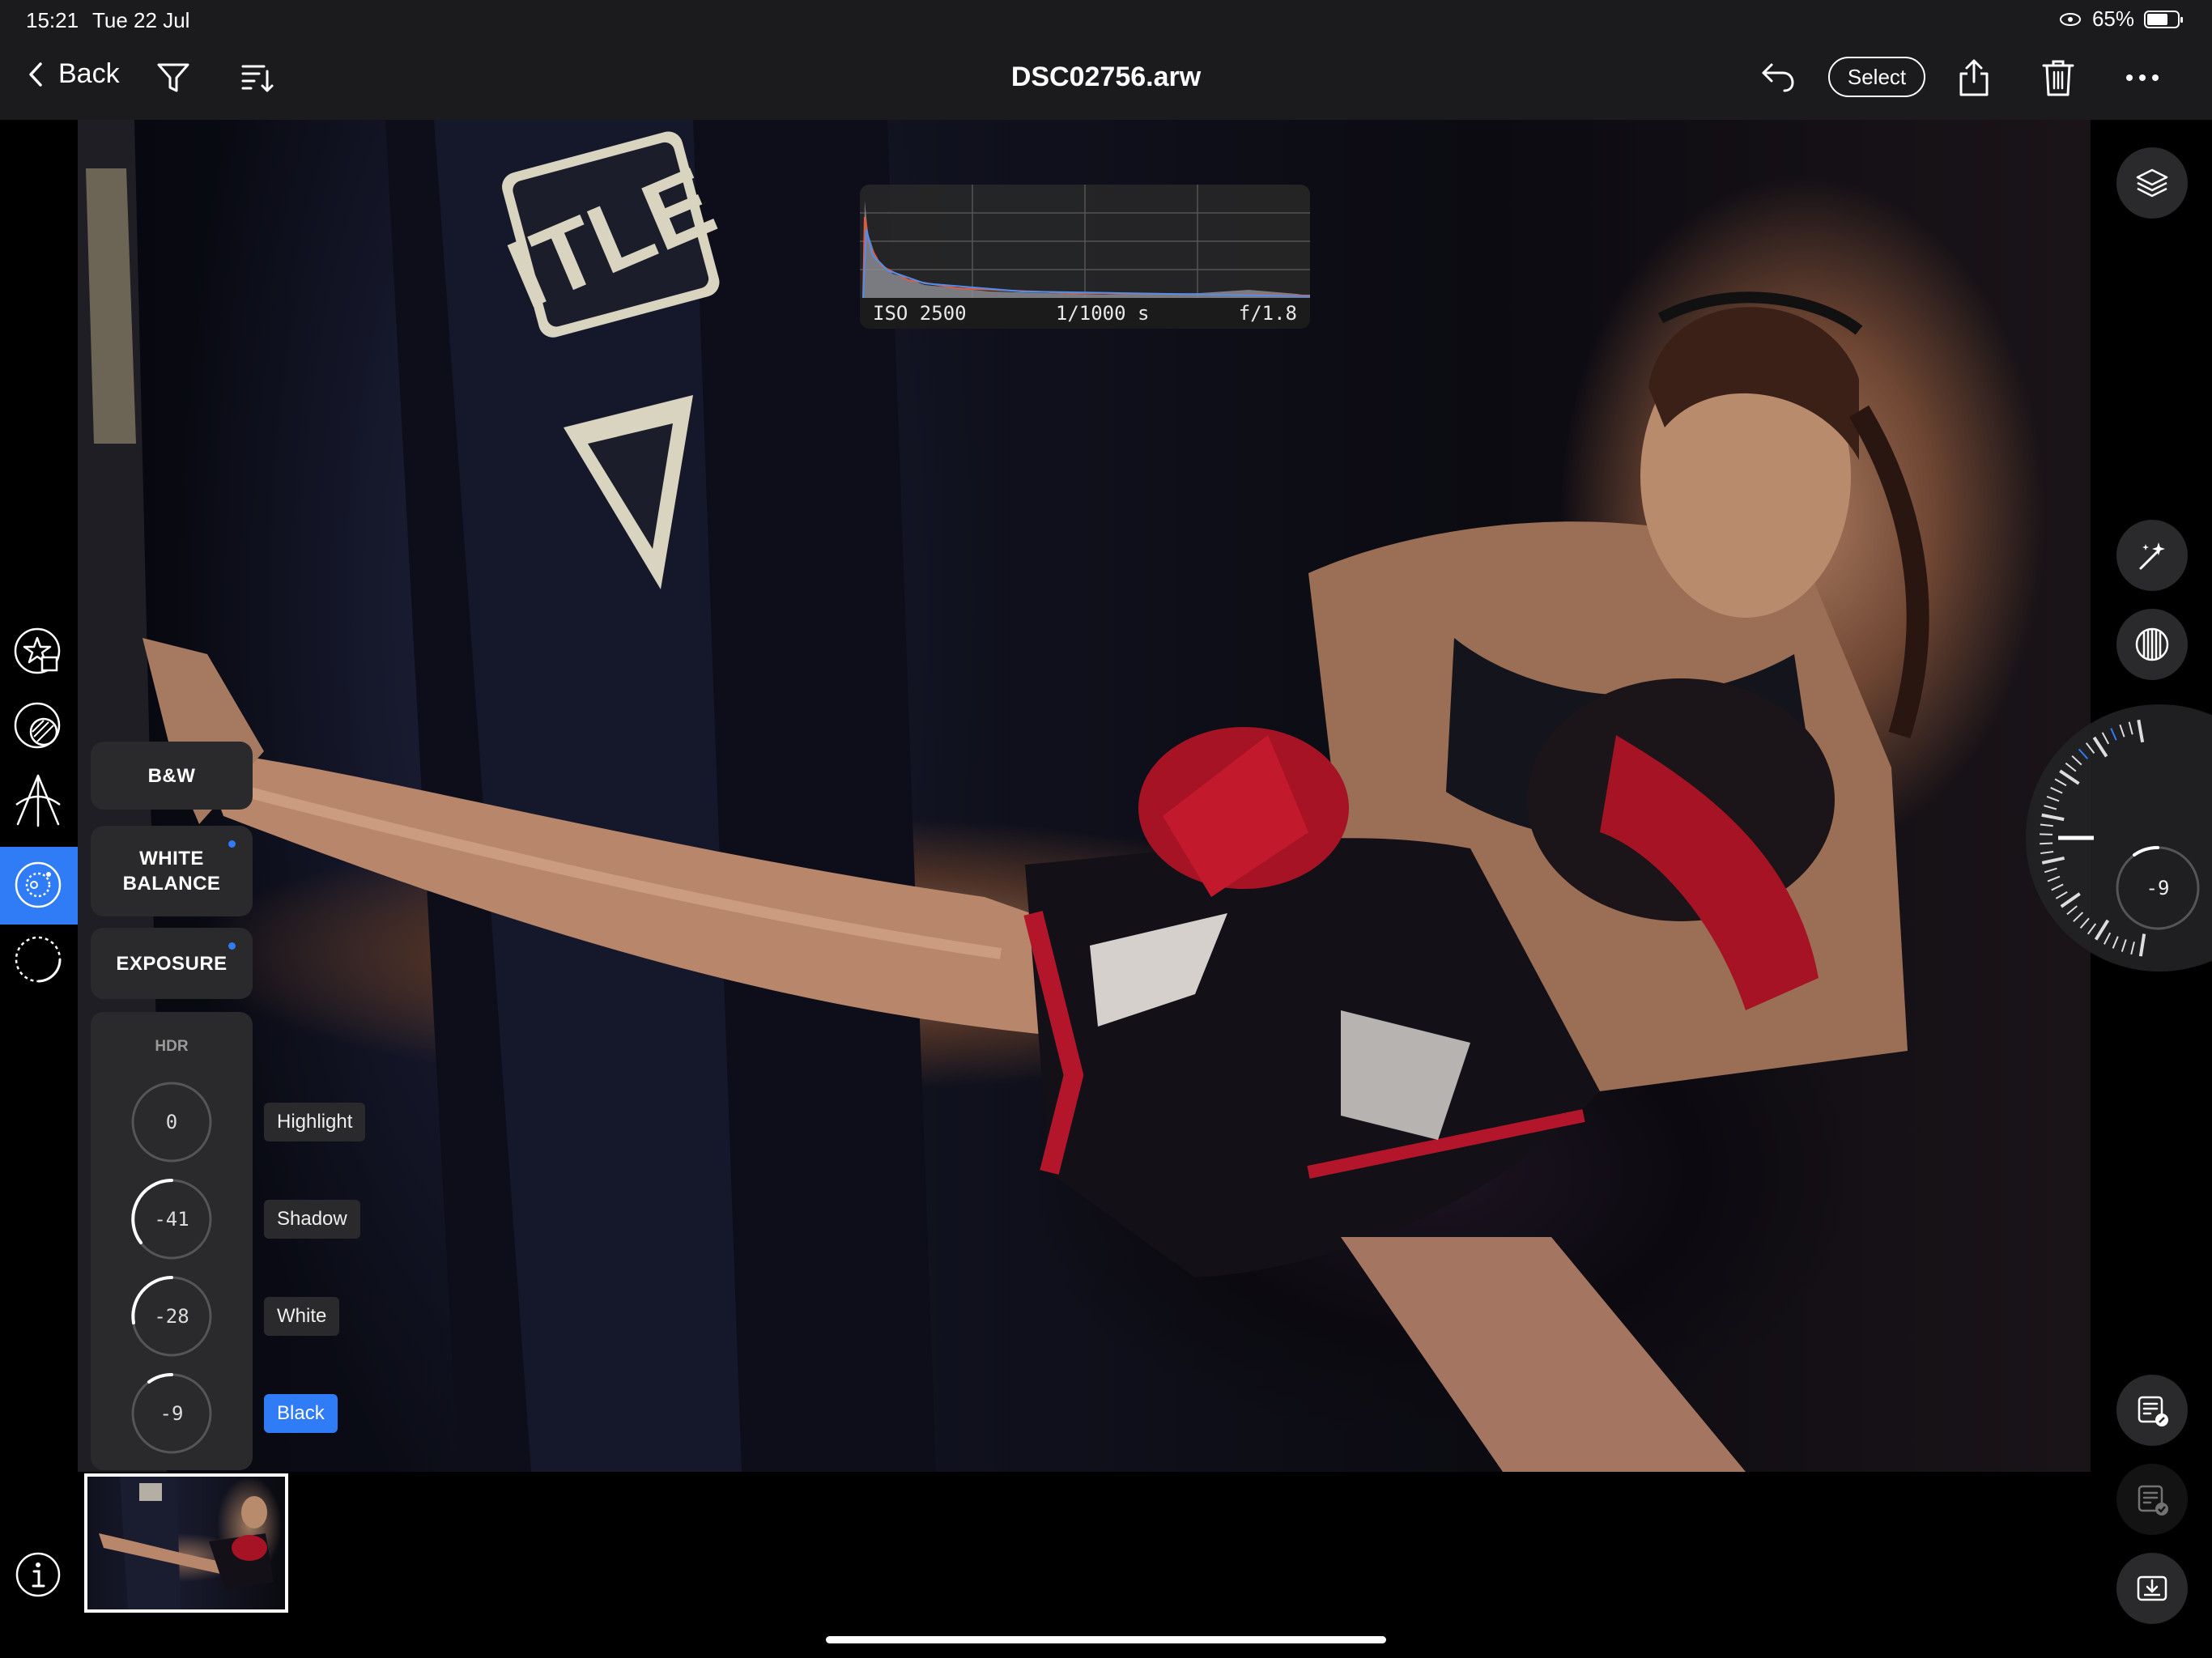  Describe the element at coordinates (172, 871) in the screenshot. I see `white-balance-button: WHITE BALANCE` at that location.